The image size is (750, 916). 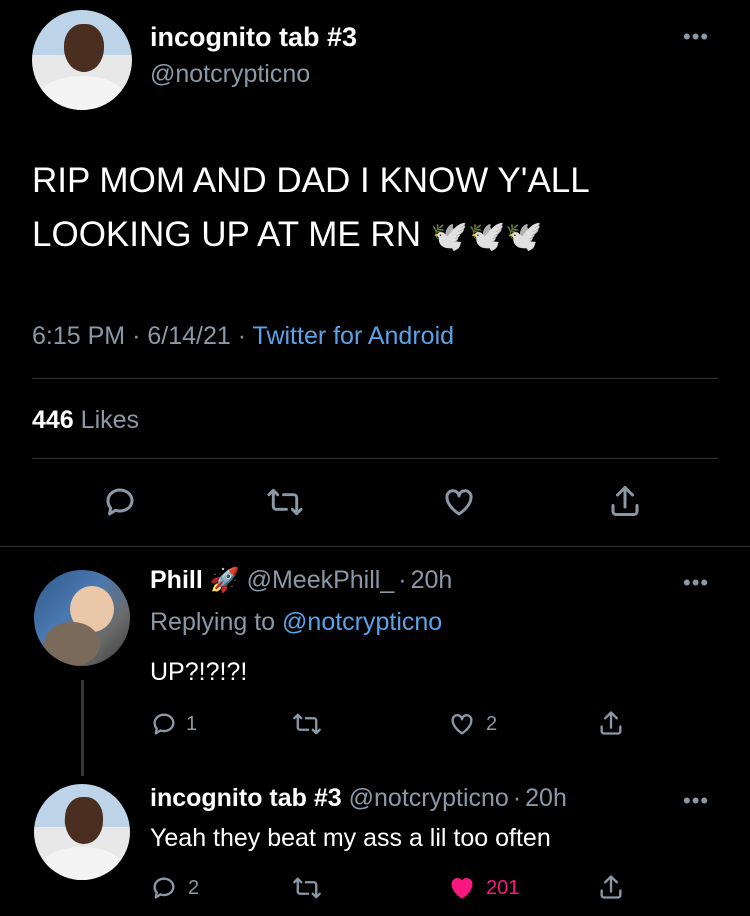 I want to click on replying-to: Replying to @notcrypticno, so click(x=296, y=622).